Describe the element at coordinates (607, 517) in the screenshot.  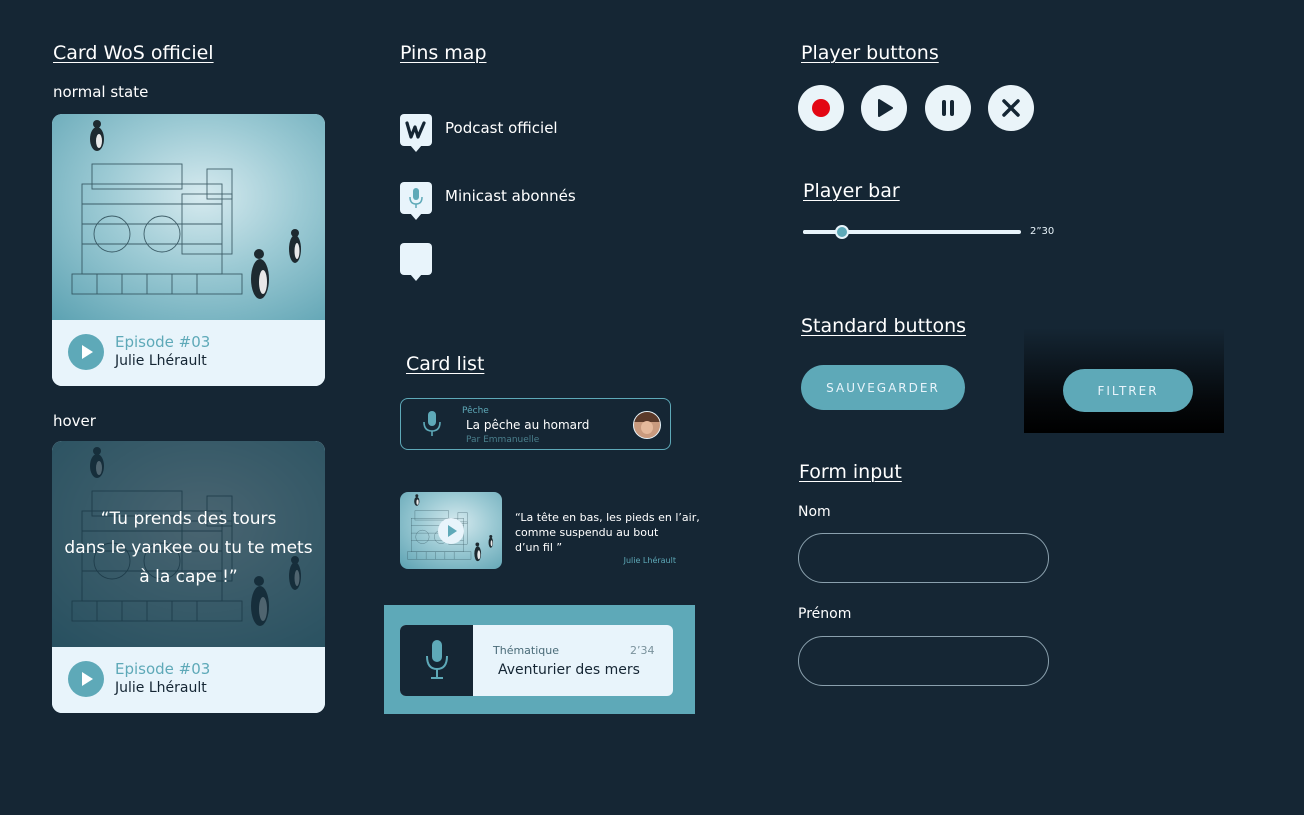
I see `quote-line: “La tête en bas, les pieds en l’air,` at that location.